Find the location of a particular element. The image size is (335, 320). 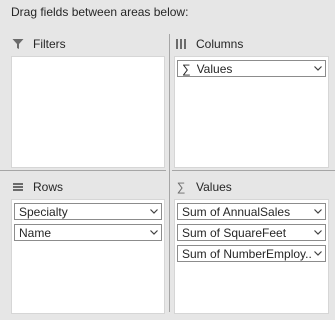

columns-header: Columns is located at coordinates (208, 44).